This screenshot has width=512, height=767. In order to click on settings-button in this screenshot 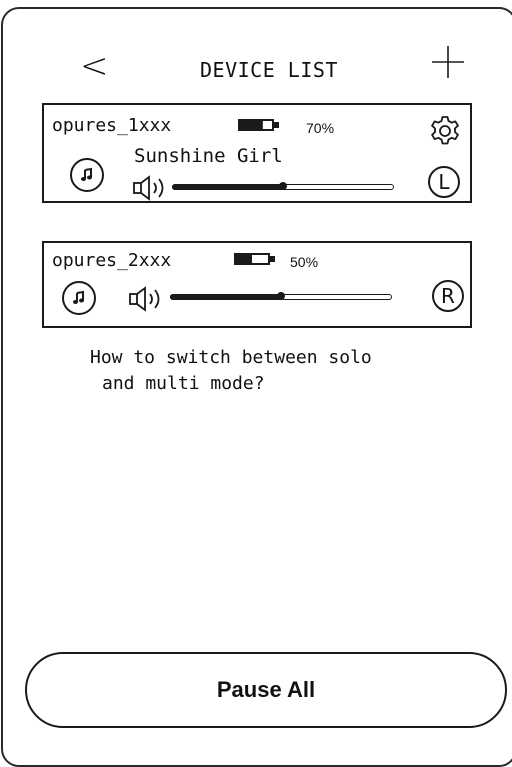, I will do `click(445, 131)`.